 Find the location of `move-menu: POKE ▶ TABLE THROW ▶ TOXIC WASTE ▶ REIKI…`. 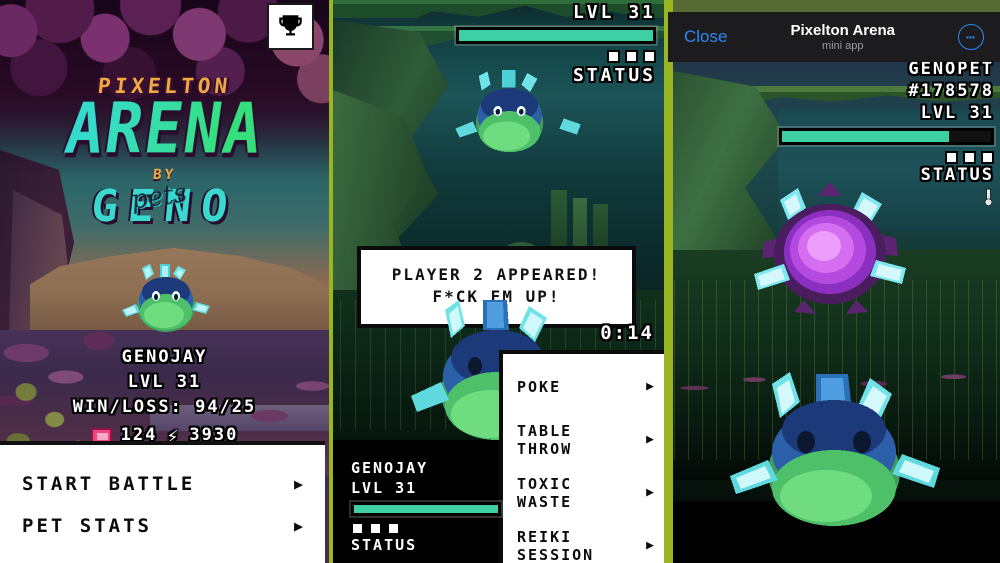

move-menu: POKE ▶ TABLE THROW ▶ TOXIC WASTE ▶ REIKI… is located at coordinates (581, 456).